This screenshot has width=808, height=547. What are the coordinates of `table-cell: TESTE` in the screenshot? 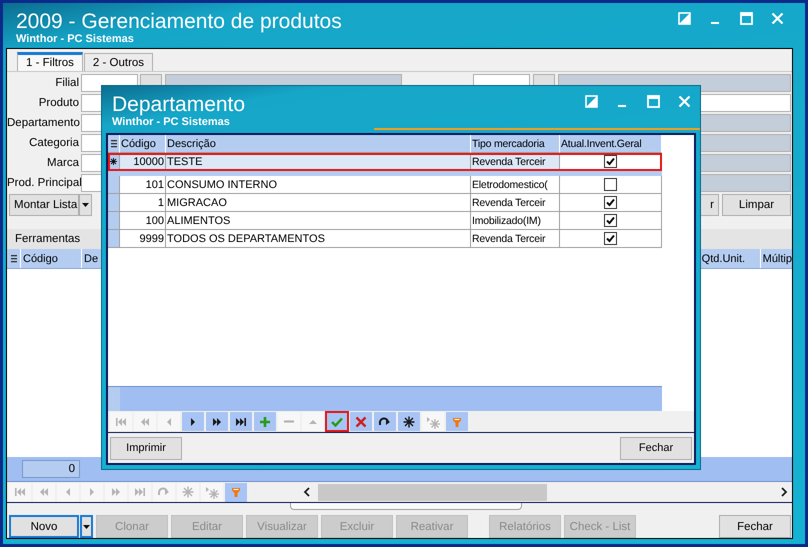 It's located at (318, 162).